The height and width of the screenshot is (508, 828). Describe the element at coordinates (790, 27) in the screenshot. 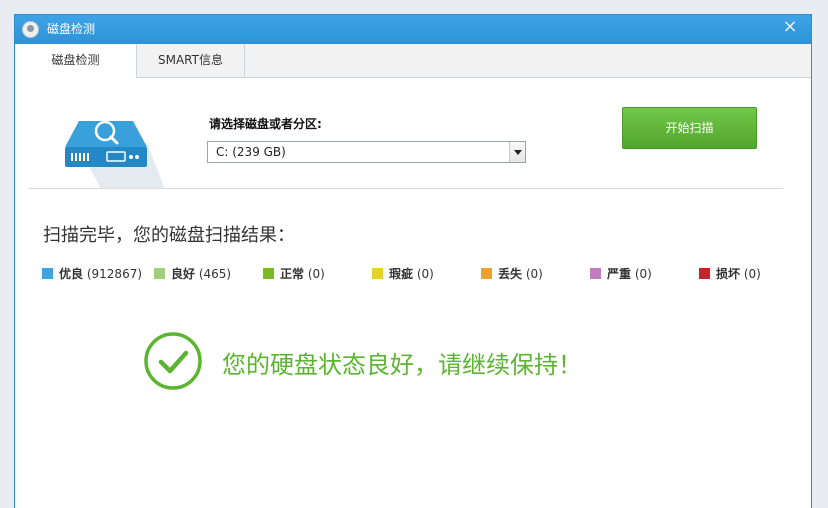

I see `close-button: ×` at that location.